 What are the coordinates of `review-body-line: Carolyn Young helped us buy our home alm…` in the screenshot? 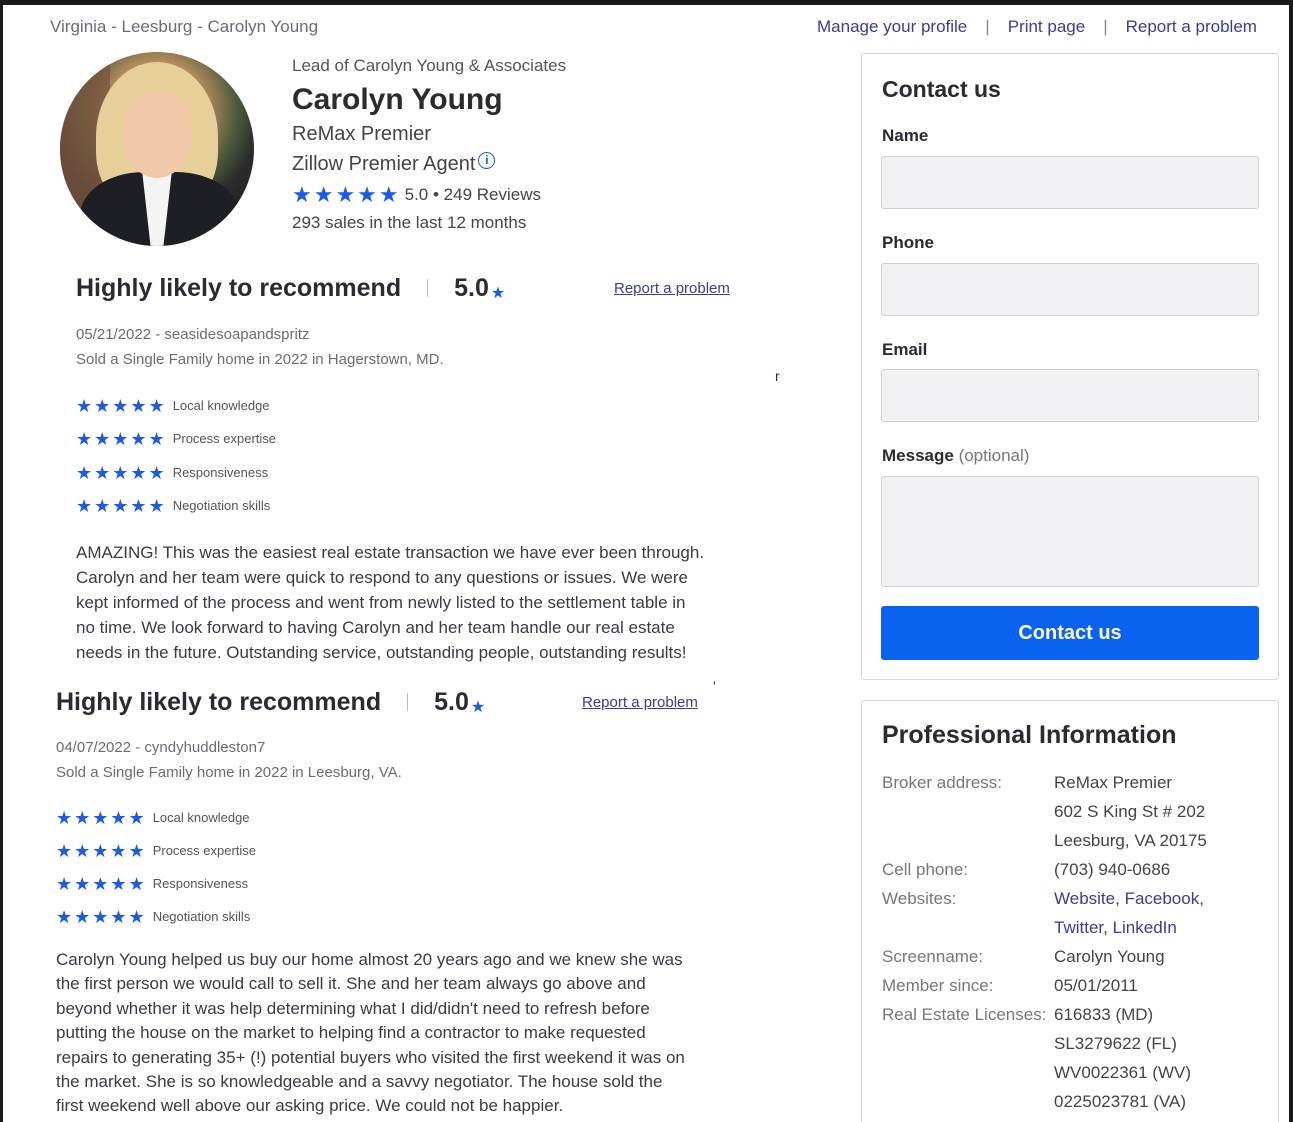 It's located at (369, 959).